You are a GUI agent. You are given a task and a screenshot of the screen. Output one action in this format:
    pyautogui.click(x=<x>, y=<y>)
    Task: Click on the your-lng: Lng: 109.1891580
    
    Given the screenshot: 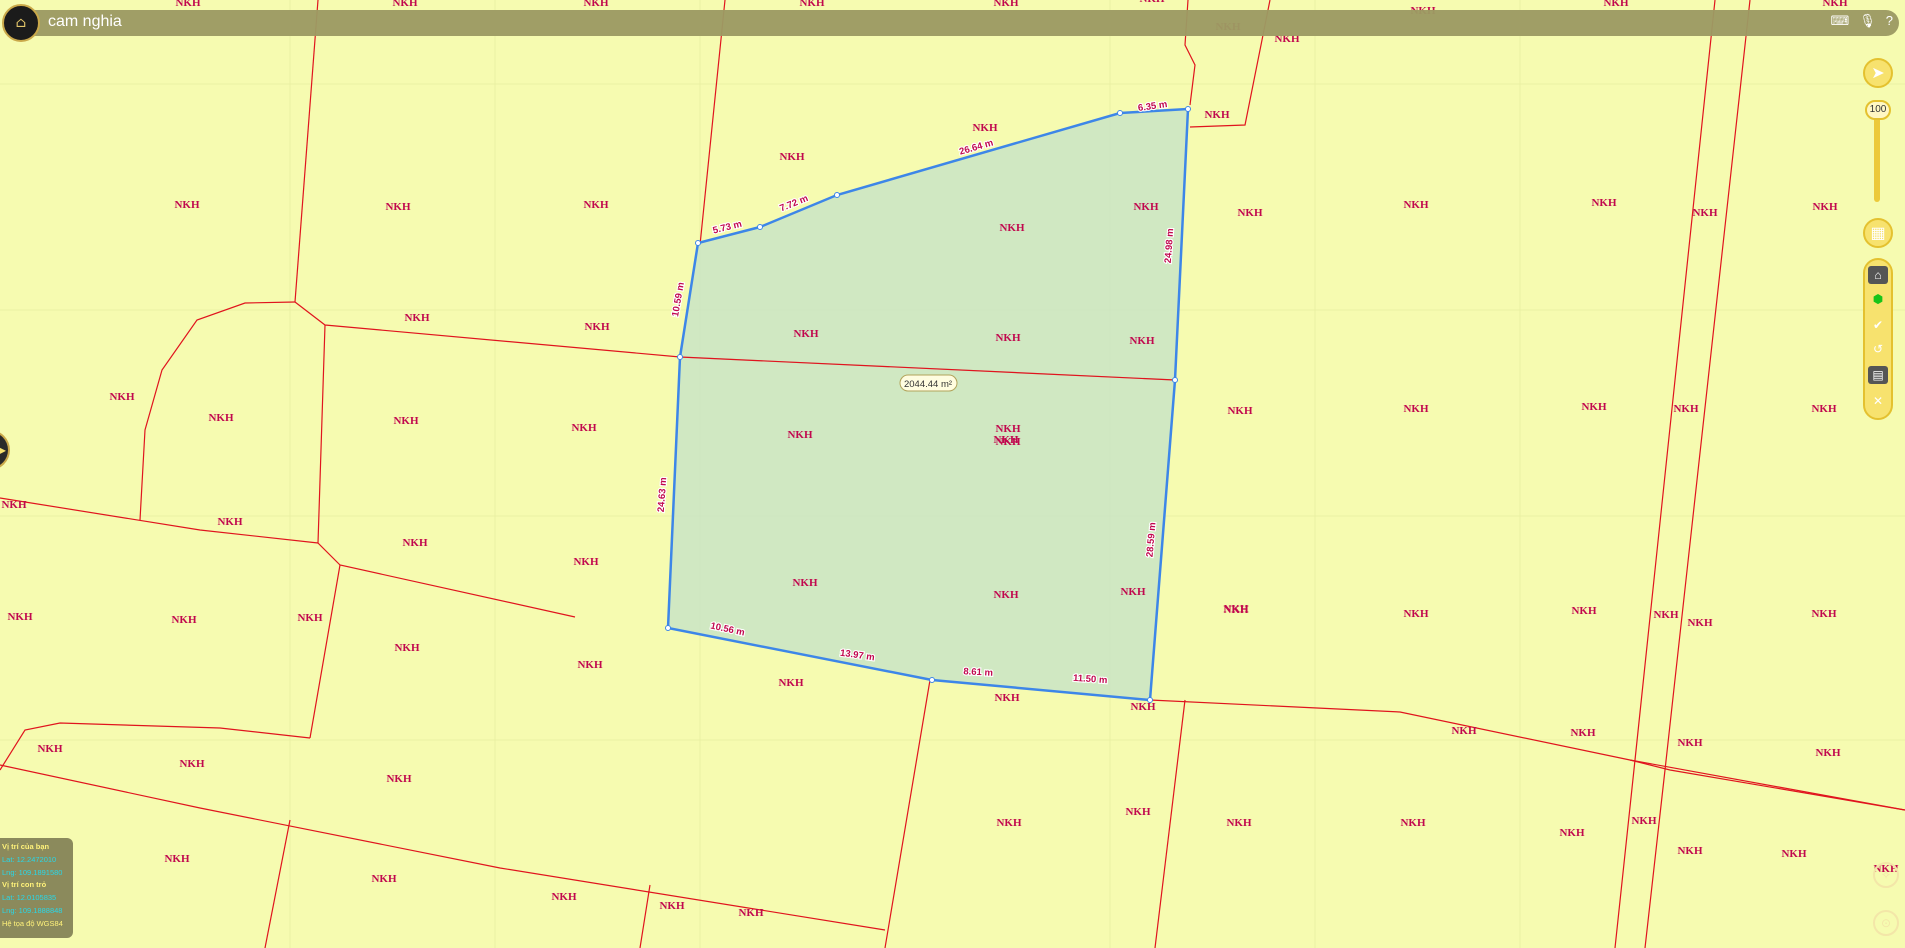 What is the action you would take?
    pyautogui.click(x=32, y=872)
    